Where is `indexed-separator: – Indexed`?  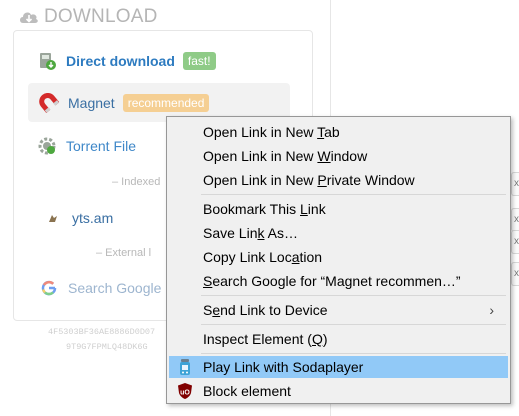 indexed-separator: – Indexed is located at coordinates (136, 182).